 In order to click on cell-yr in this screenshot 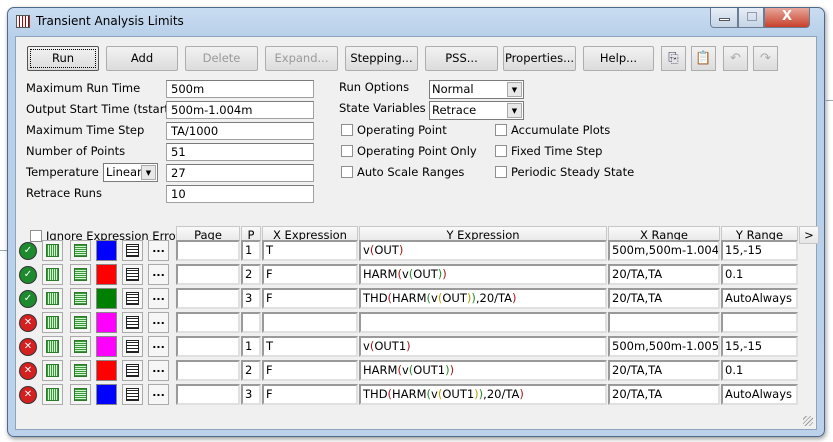, I will do `click(759, 322)`.